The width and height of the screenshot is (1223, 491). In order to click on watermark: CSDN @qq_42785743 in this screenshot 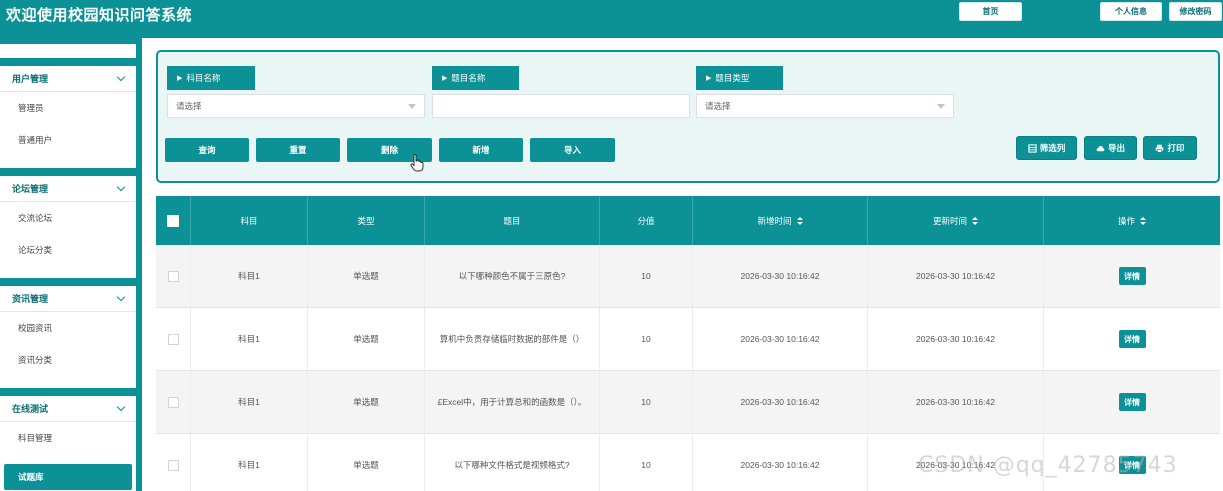, I will do `click(1048, 465)`.